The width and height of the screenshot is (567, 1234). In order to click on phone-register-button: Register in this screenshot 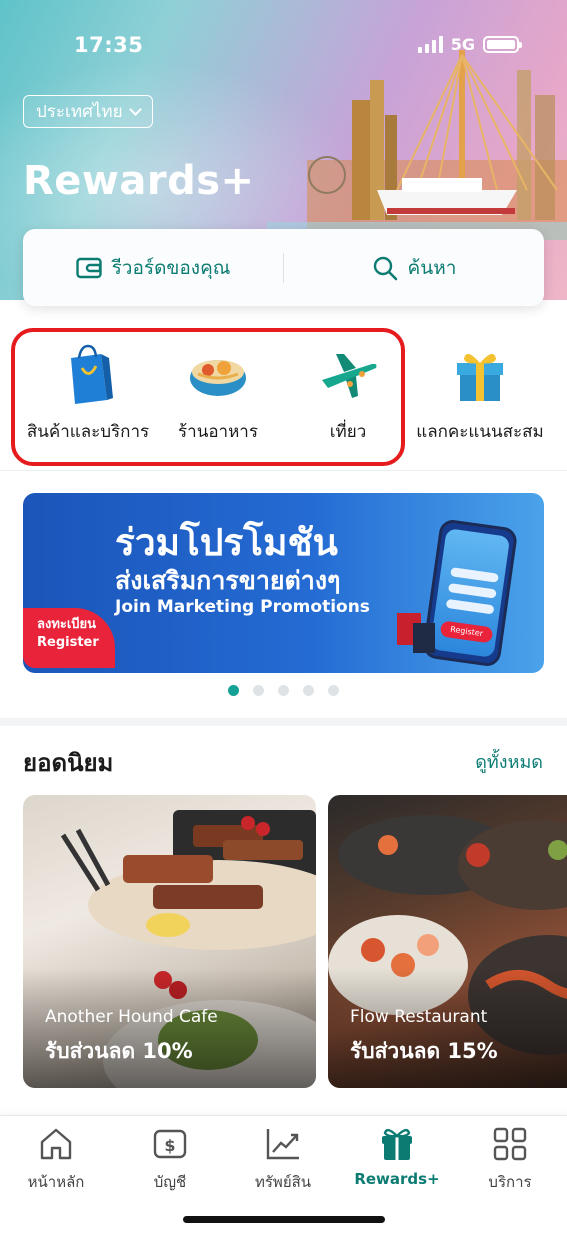, I will do `click(466, 632)`.